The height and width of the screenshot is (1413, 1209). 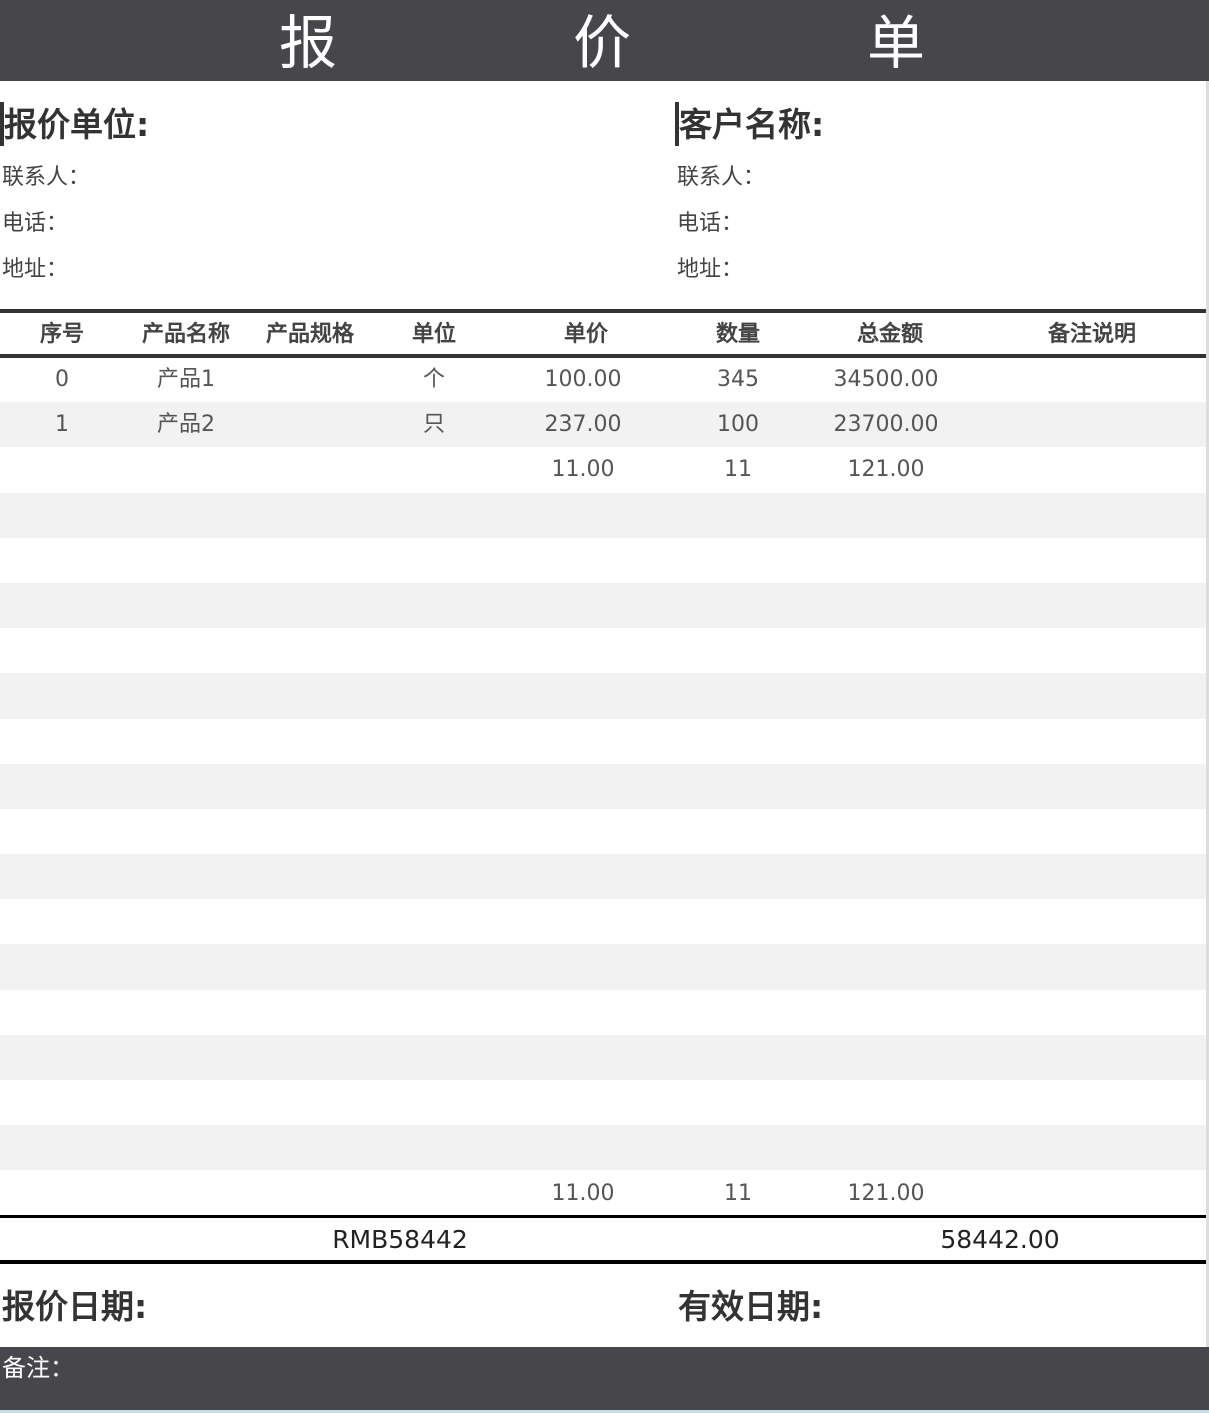 I want to click on cell-qty: 100, so click(x=738, y=424).